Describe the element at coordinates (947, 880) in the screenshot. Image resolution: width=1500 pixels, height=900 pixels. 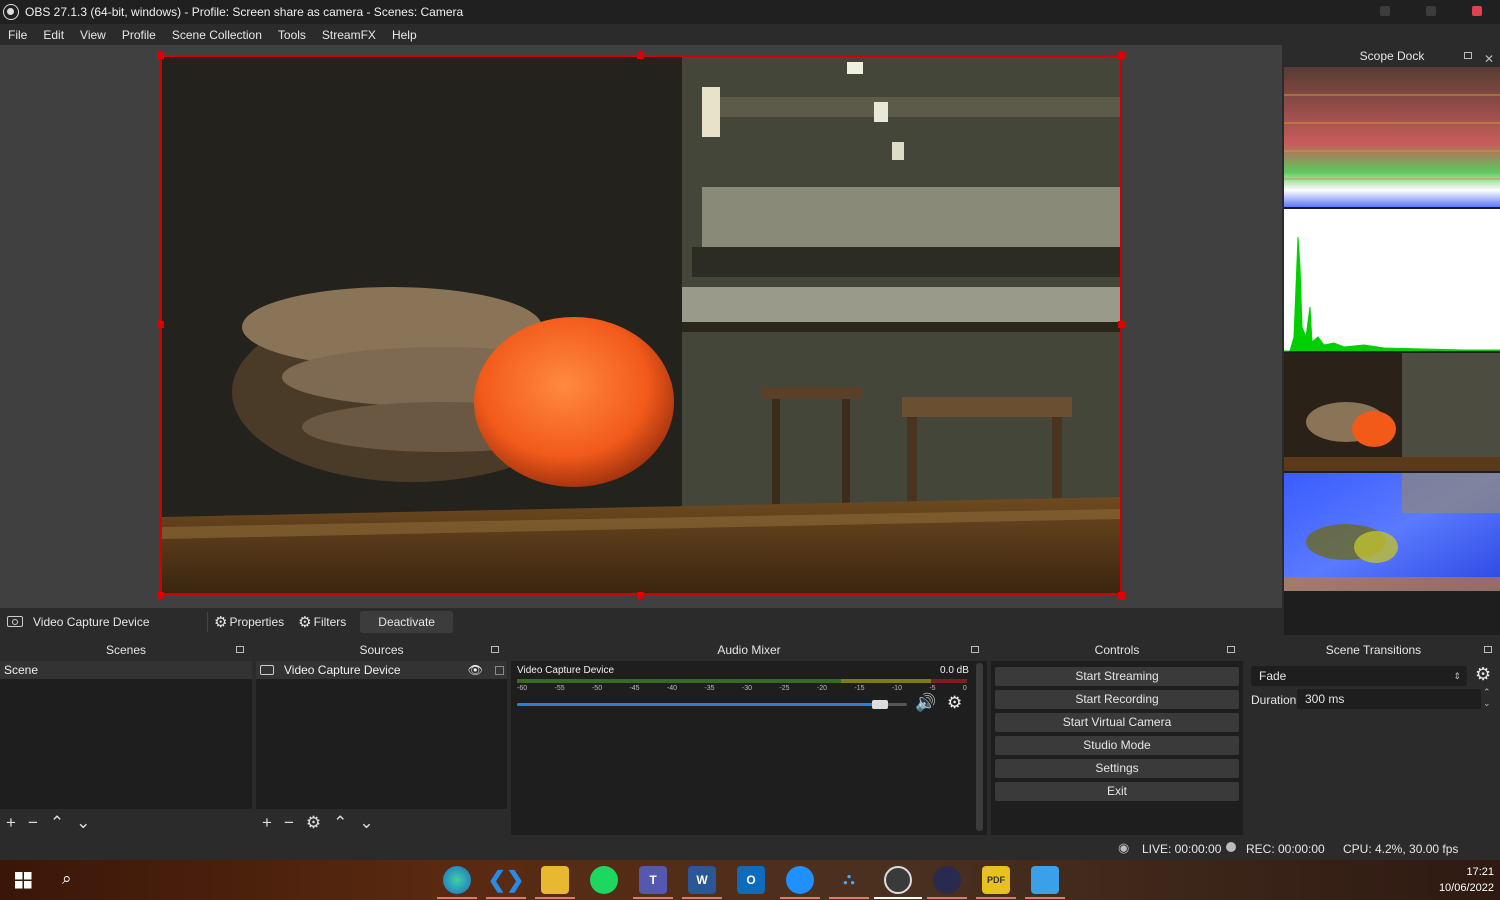
I see `eclipse-icon` at that location.